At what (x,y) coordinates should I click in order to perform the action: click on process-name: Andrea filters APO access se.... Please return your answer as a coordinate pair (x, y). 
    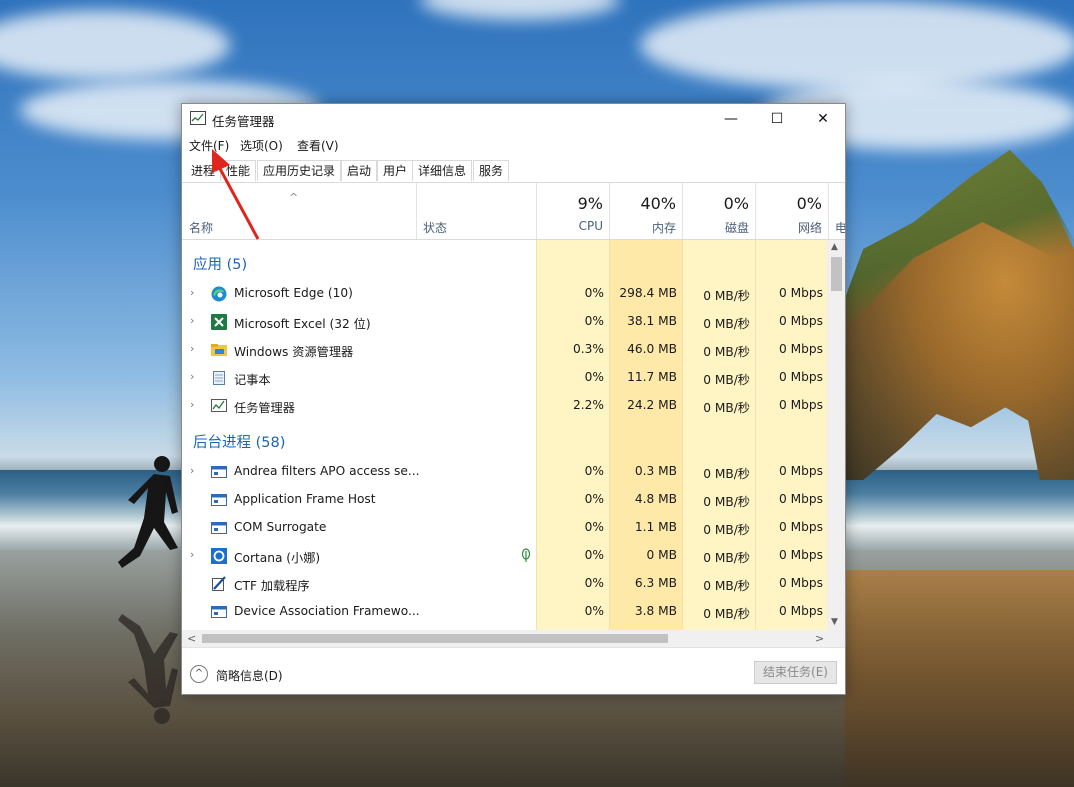
    Looking at the image, I should click on (327, 471).